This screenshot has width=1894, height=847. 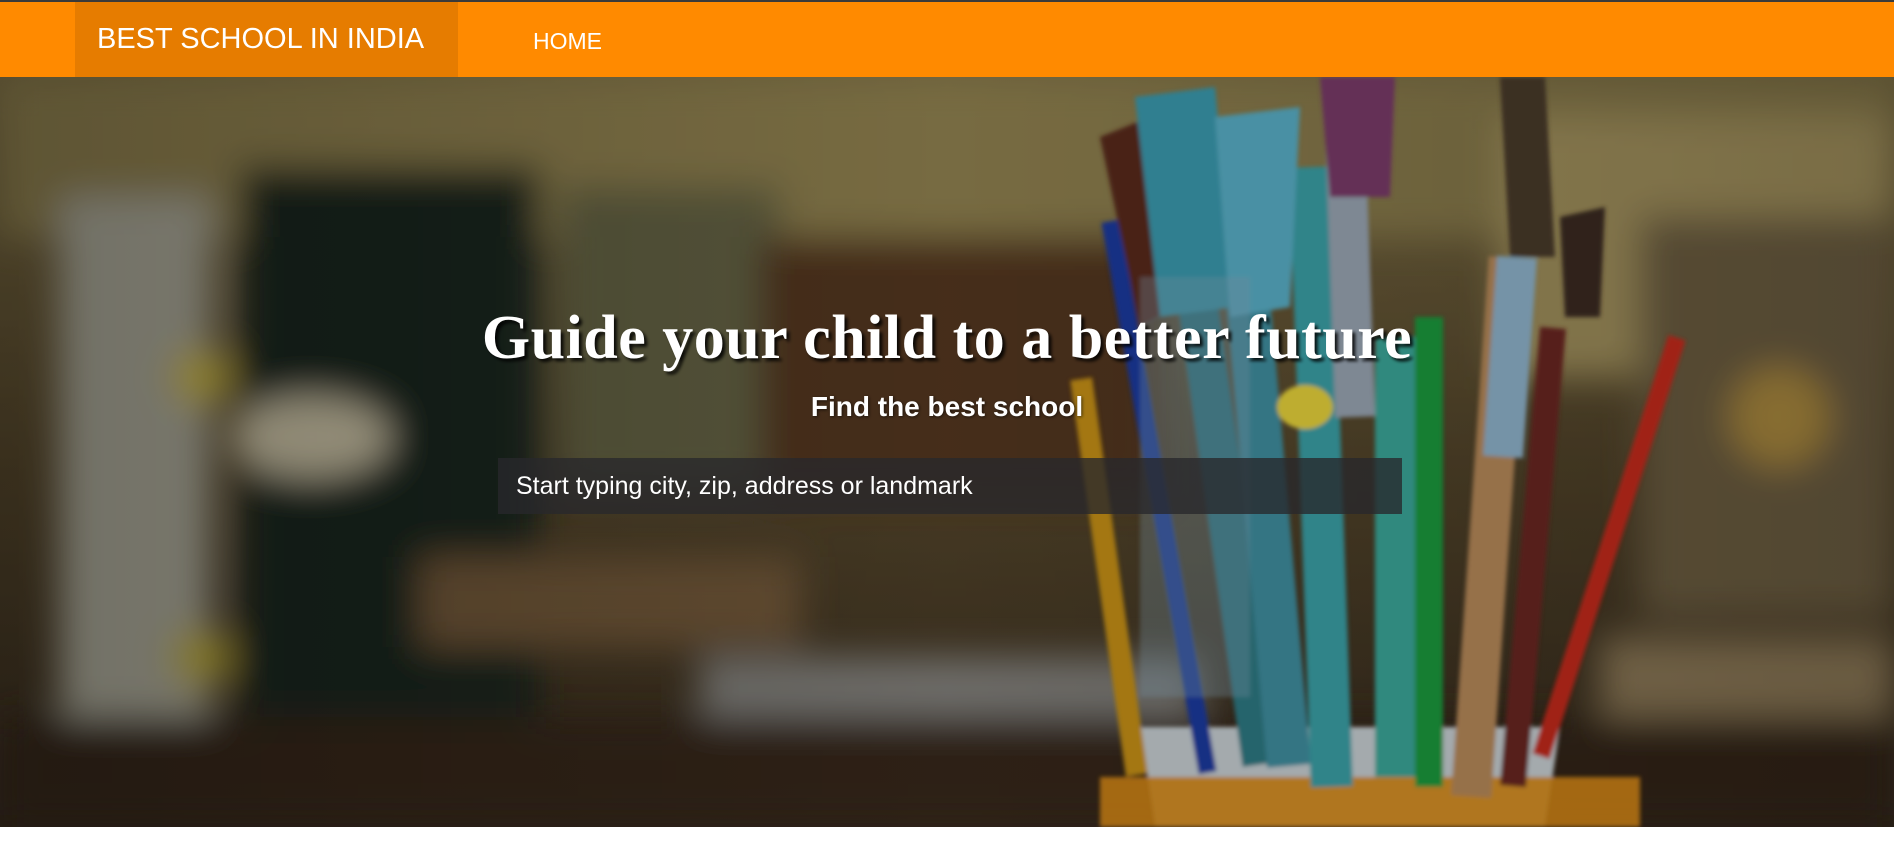 I want to click on hero-subtitle: Find the best school, so click(x=947, y=406).